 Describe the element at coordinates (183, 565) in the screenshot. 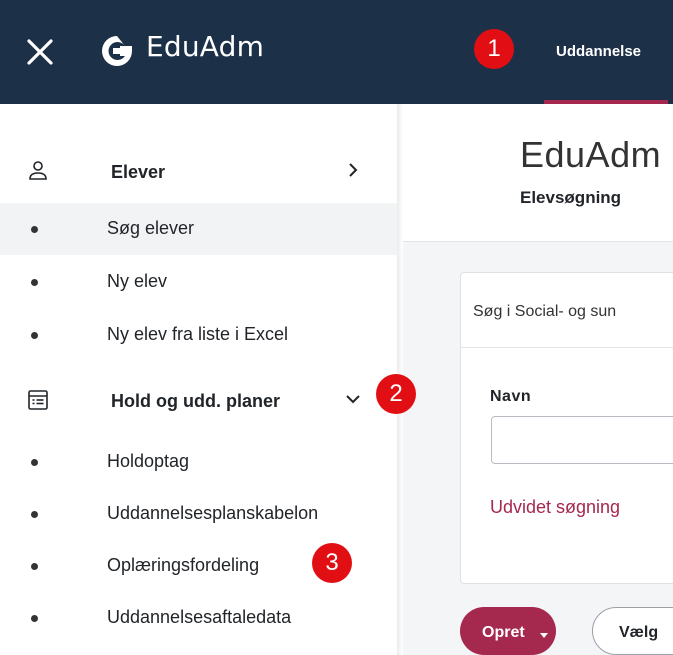

I see `sidebar-item-label: Oplæringsfordeling` at that location.